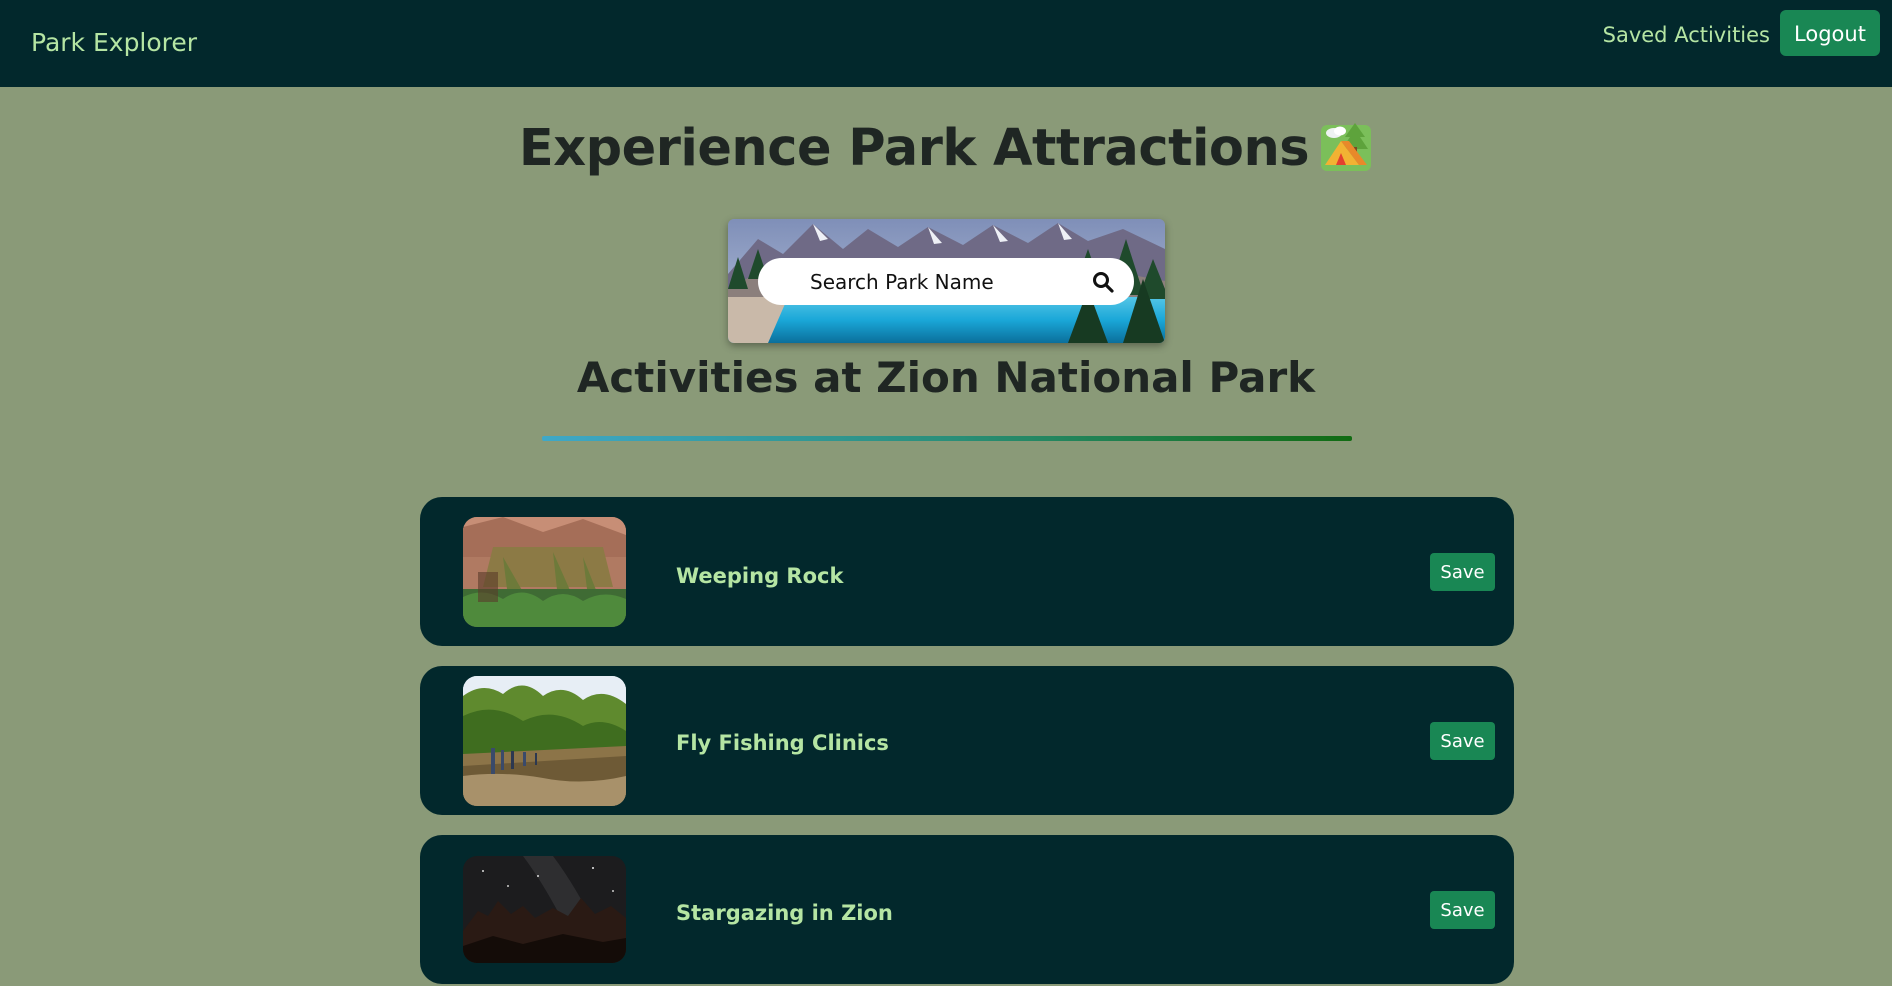 This screenshot has height=986, width=1892. Describe the element at coordinates (759, 576) in the screenshot. I see `activity-name: Weeping Rock` at that location.